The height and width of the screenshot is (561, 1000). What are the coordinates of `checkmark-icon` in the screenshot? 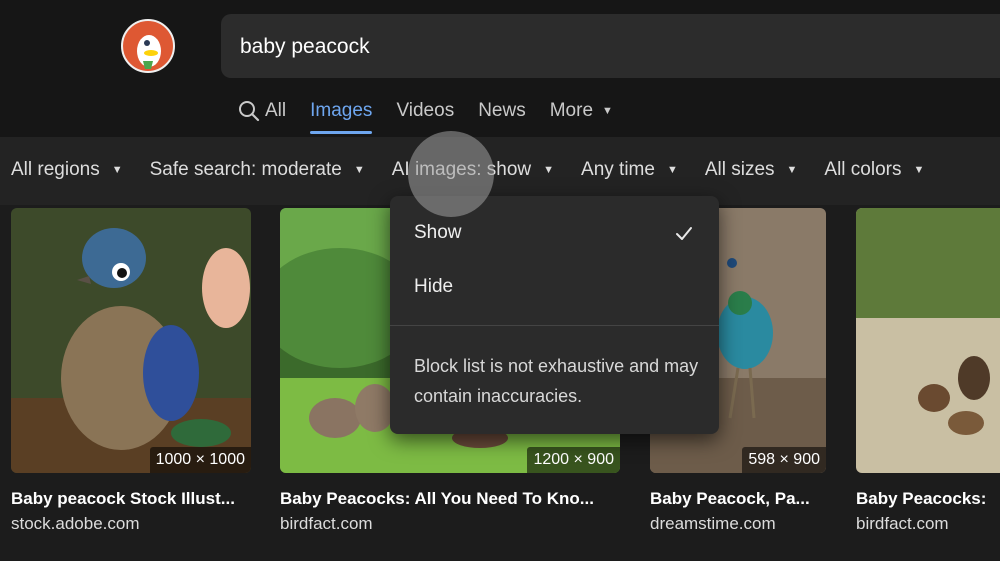 It's located at (684, 233).